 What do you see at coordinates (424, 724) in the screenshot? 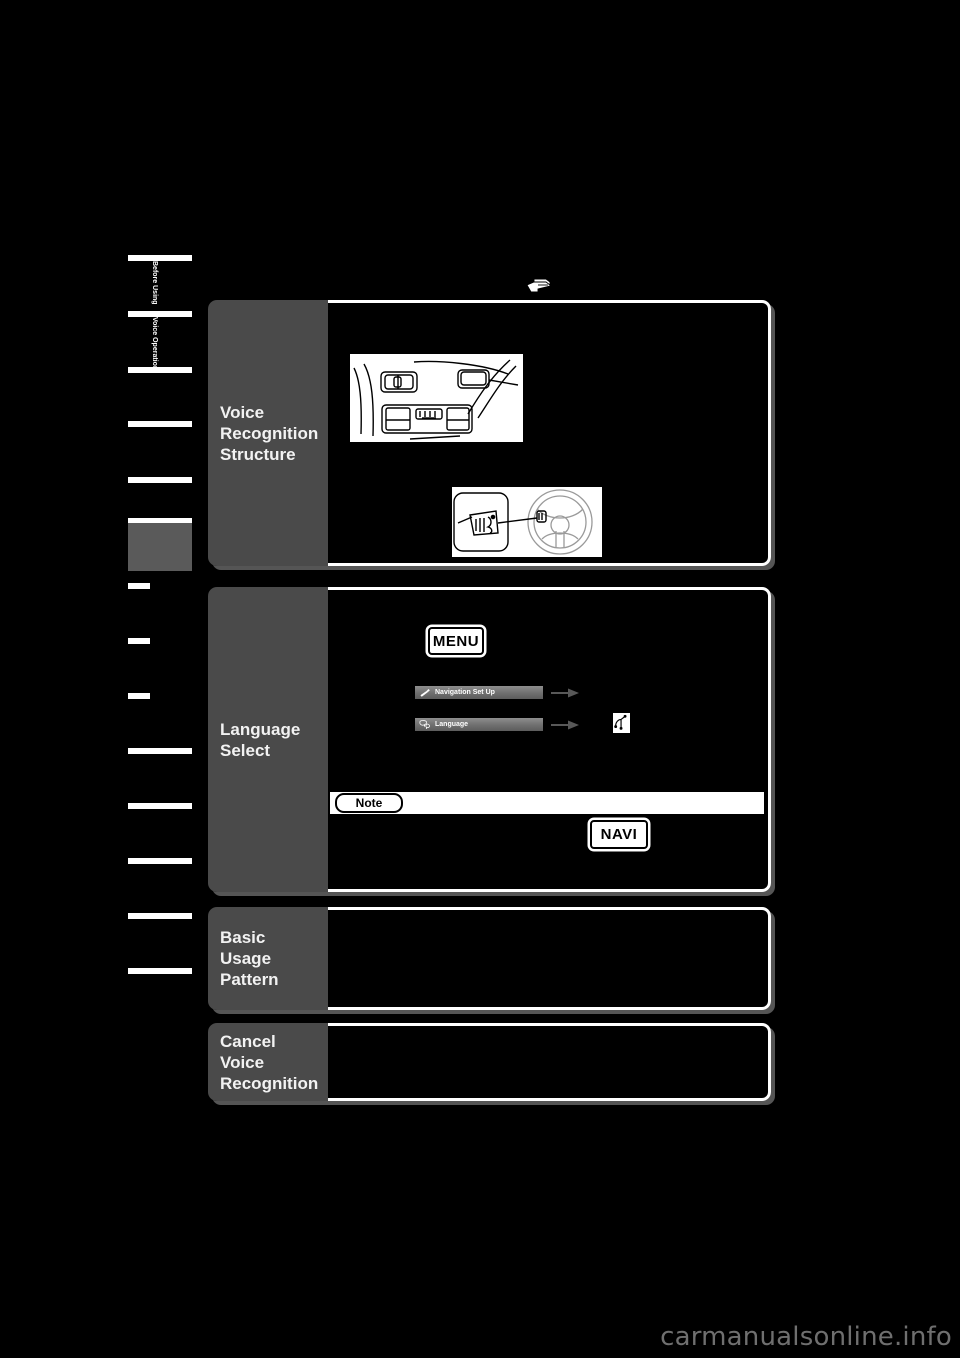
I see `speech-icon` at bounding box center [424, 724].